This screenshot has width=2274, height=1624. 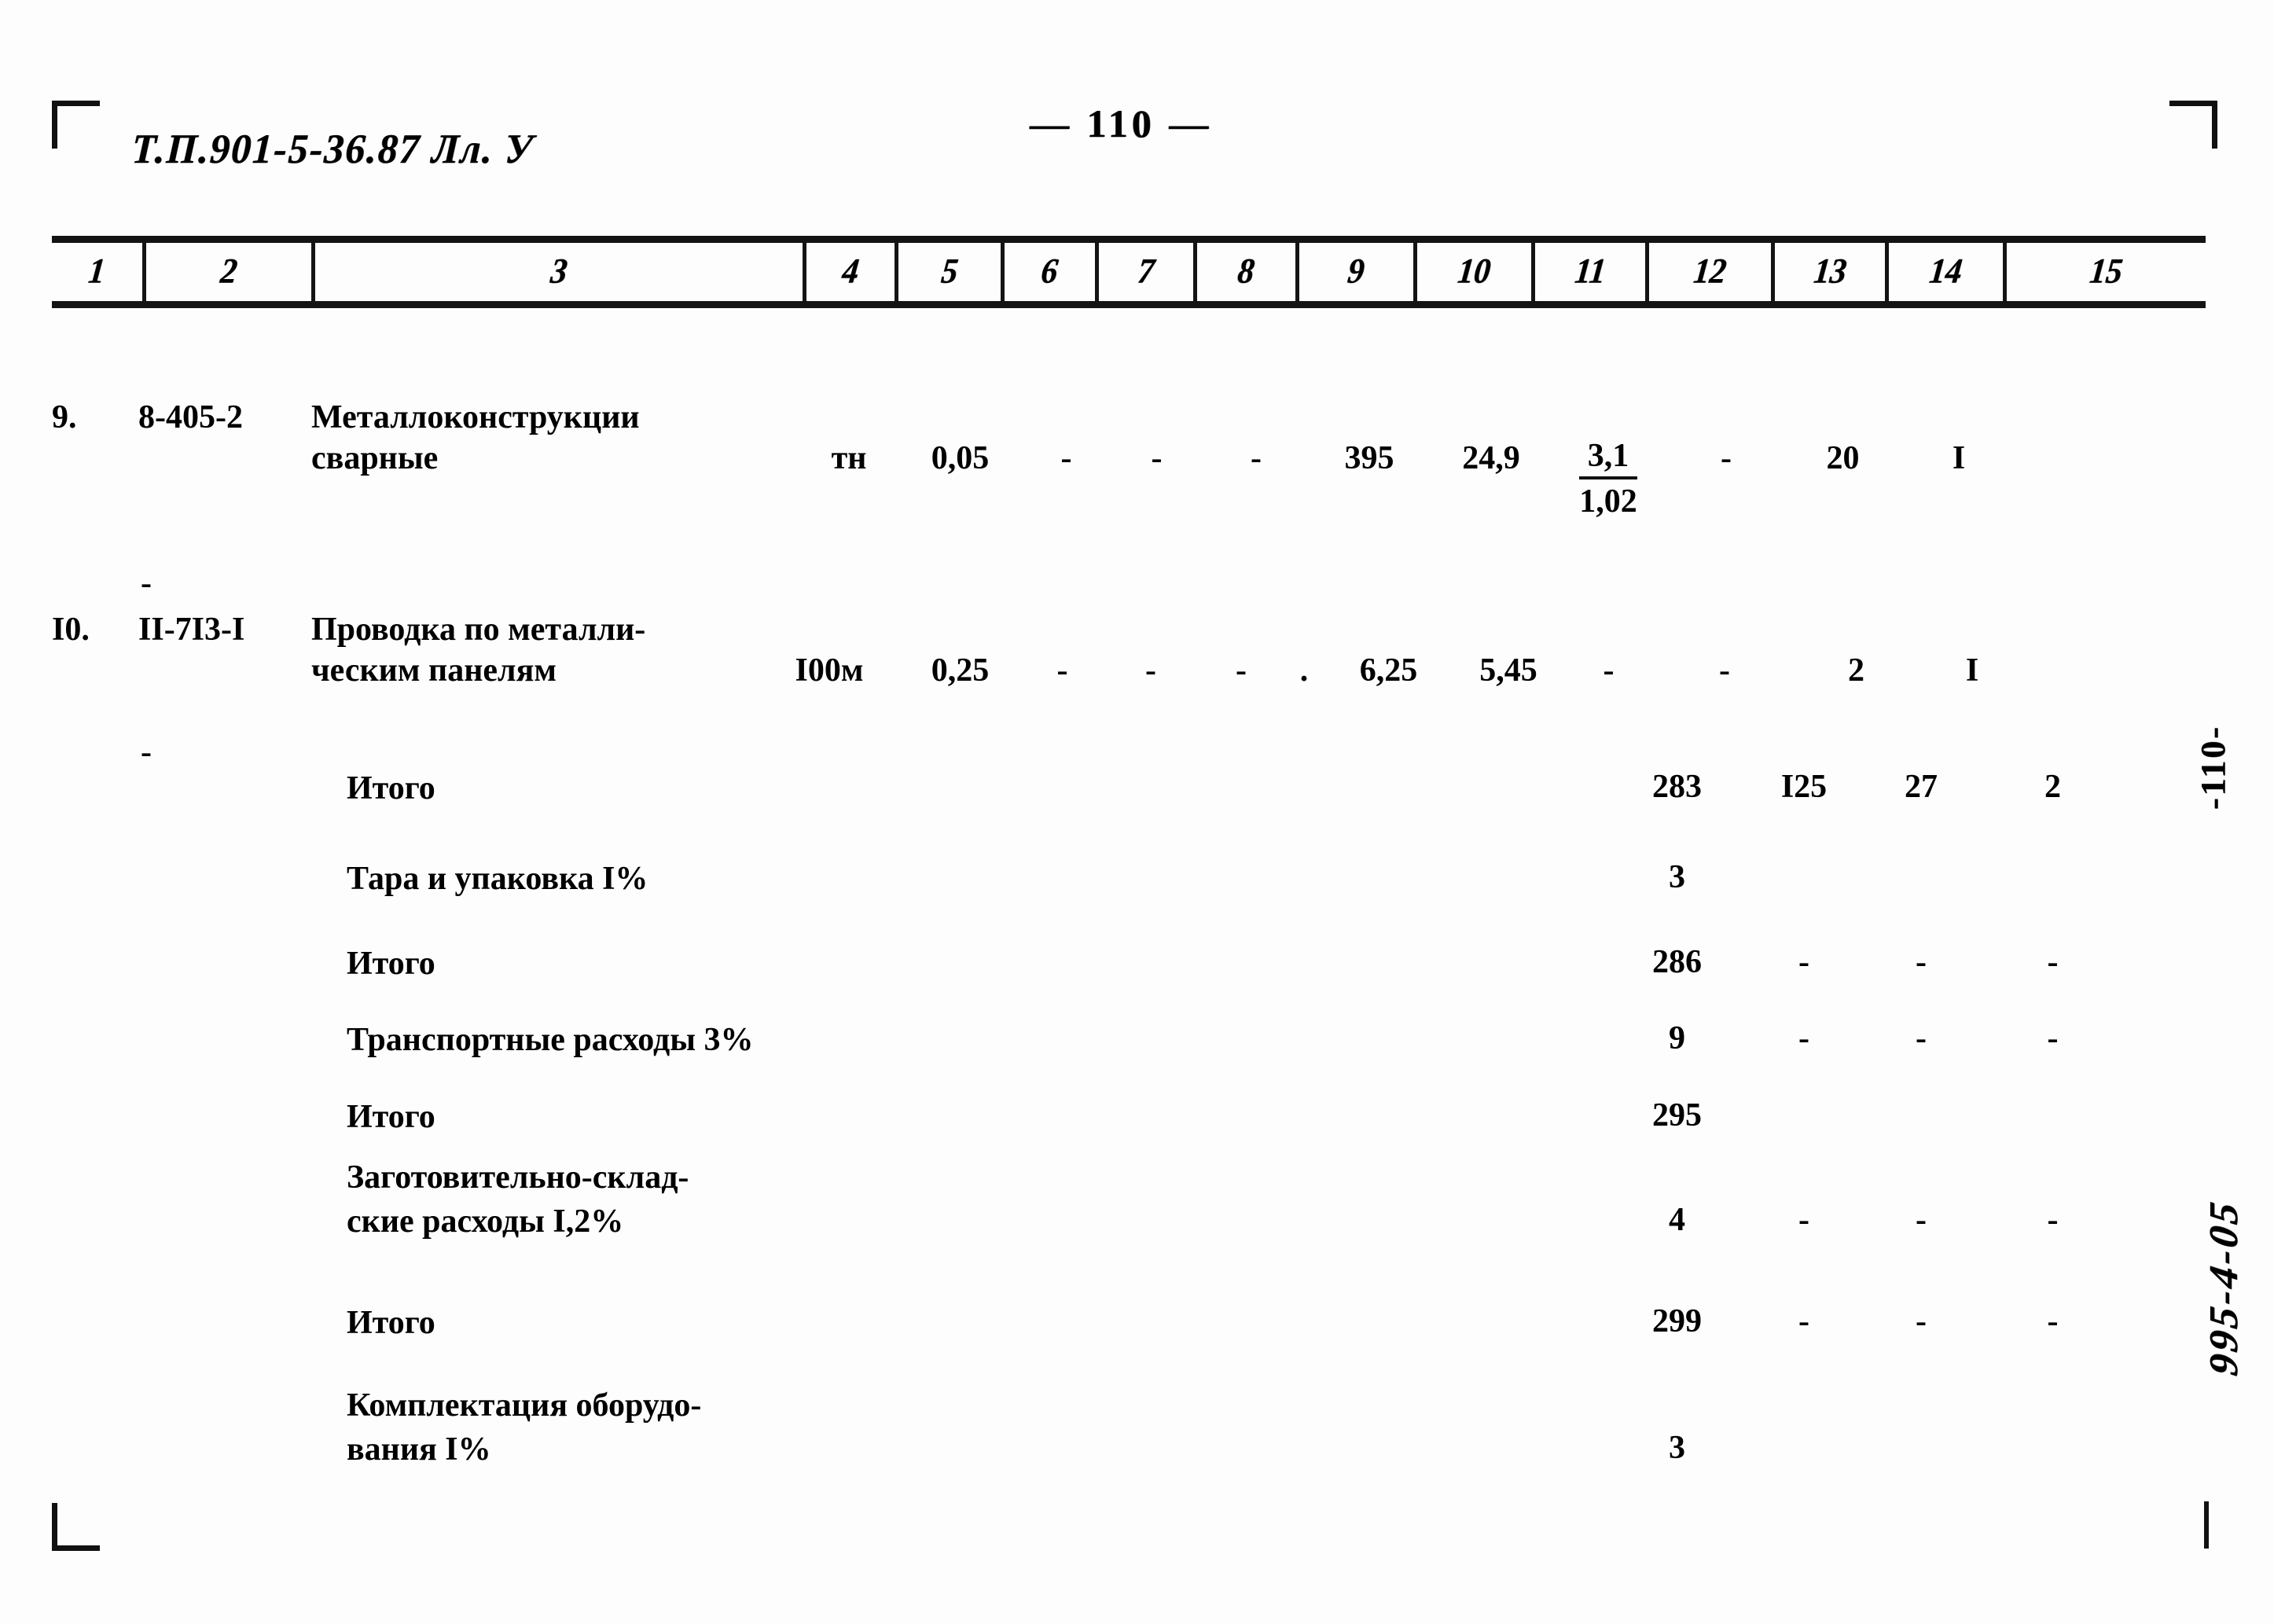 What do you see at coordinates (479, 630) in the screenshot?
I see `row10-name-line1: Проводка по металли-` at bounding box center [479, 630].